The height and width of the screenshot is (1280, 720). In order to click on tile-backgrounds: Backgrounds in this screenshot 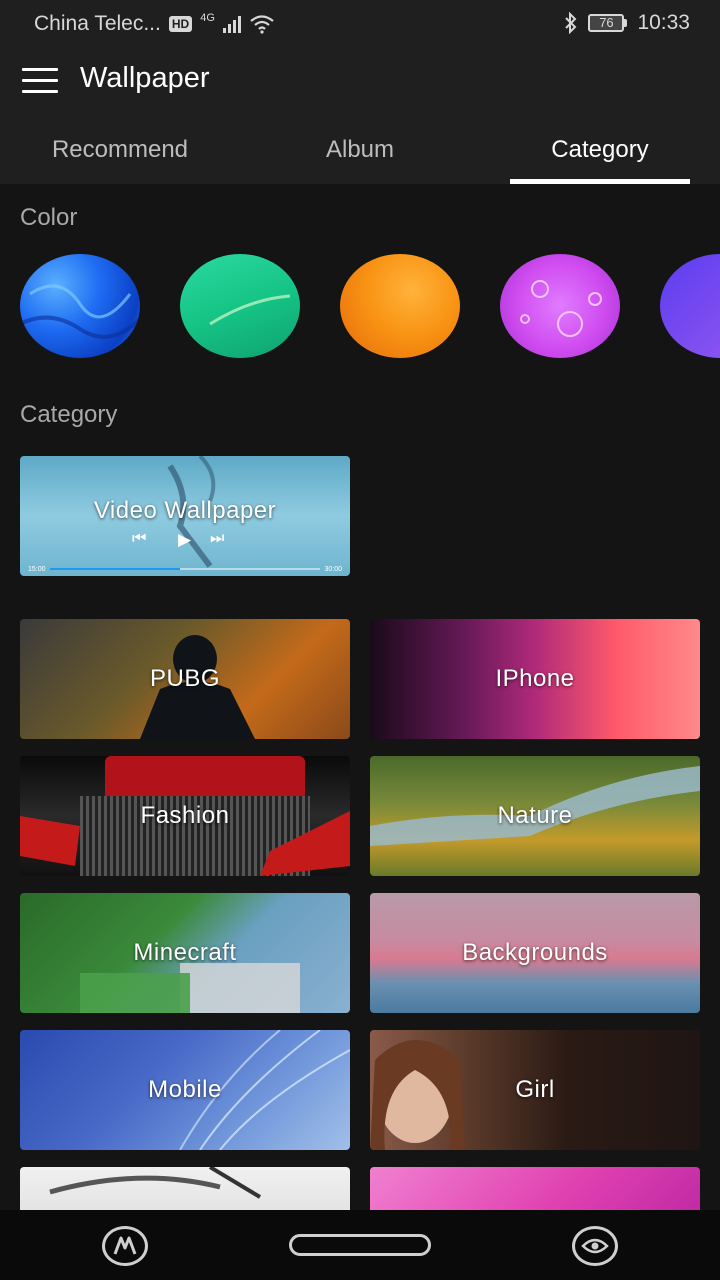, I will do `click(535, 953)`.